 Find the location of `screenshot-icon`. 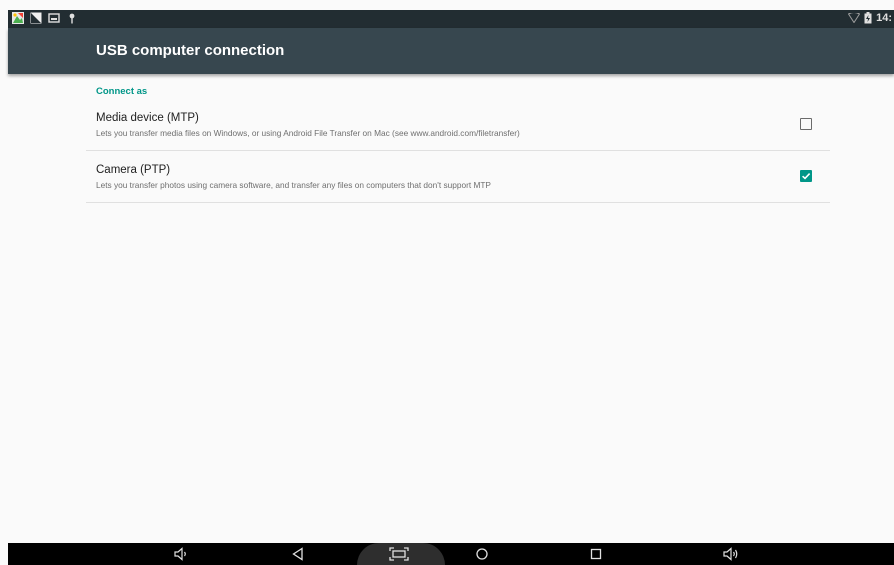

screenshot-icon is located at coordinates (399, 554).